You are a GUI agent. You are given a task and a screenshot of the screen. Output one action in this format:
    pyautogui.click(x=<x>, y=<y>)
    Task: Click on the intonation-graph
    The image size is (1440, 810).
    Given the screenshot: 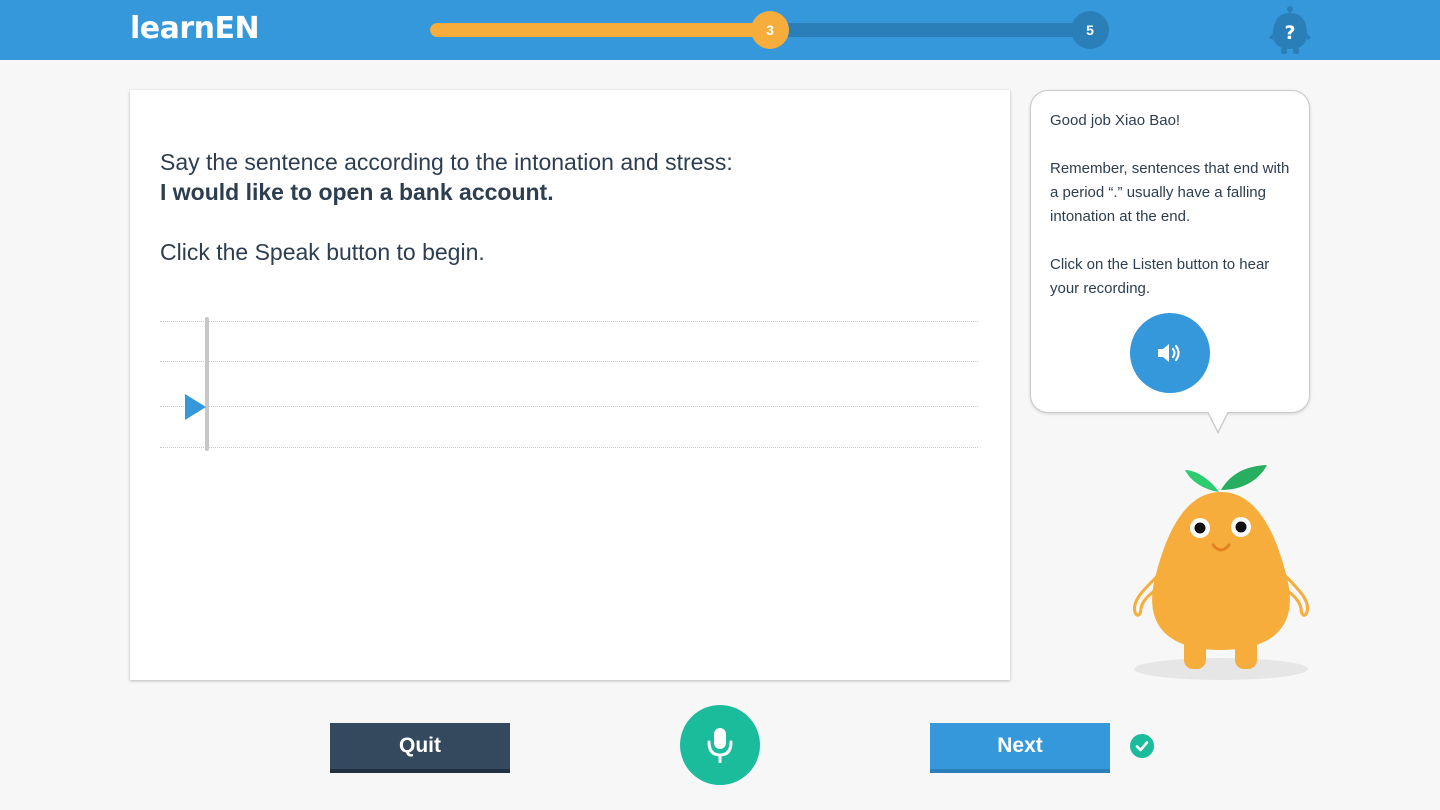 What is the action you would take?
    pyautogui.click(x=569, y=386)
    